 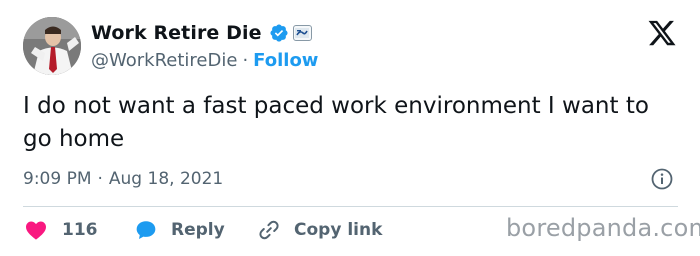 What do you see at coordinates (52, 46) in the screenshot?
I see `avatar` at bounding box center [52, 46].